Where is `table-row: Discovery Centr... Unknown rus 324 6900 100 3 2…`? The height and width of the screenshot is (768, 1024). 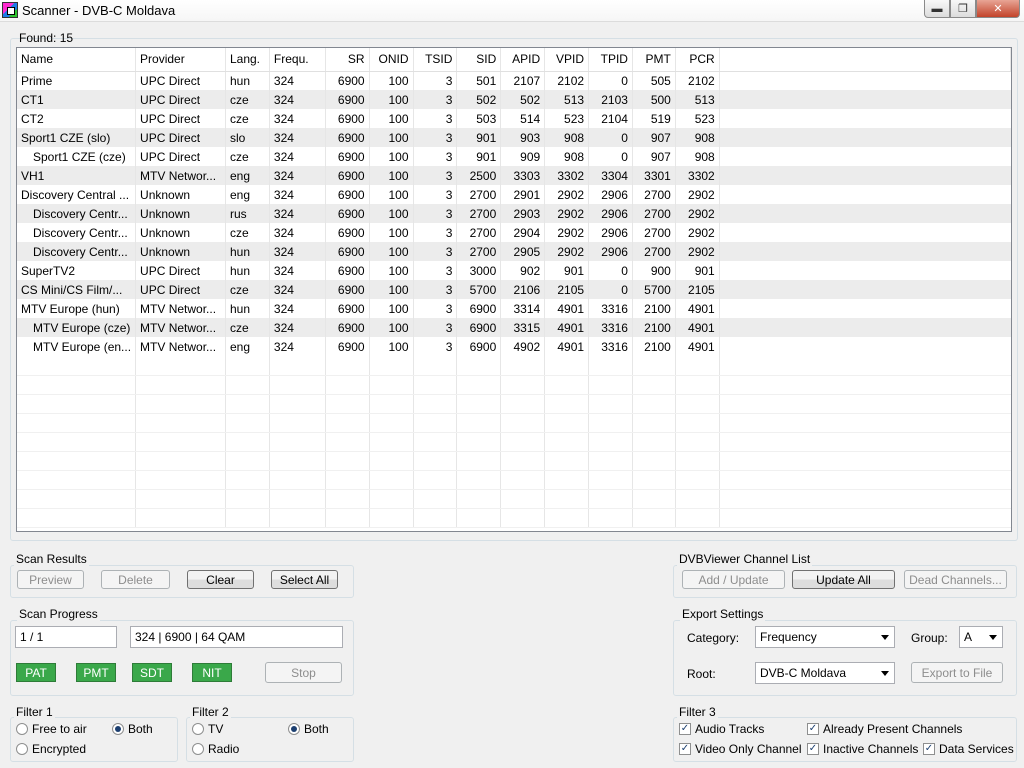 table-row: Discovery Centr... Unknown rus 324 6900 100 3 2… is located at coordinates (514, 213).